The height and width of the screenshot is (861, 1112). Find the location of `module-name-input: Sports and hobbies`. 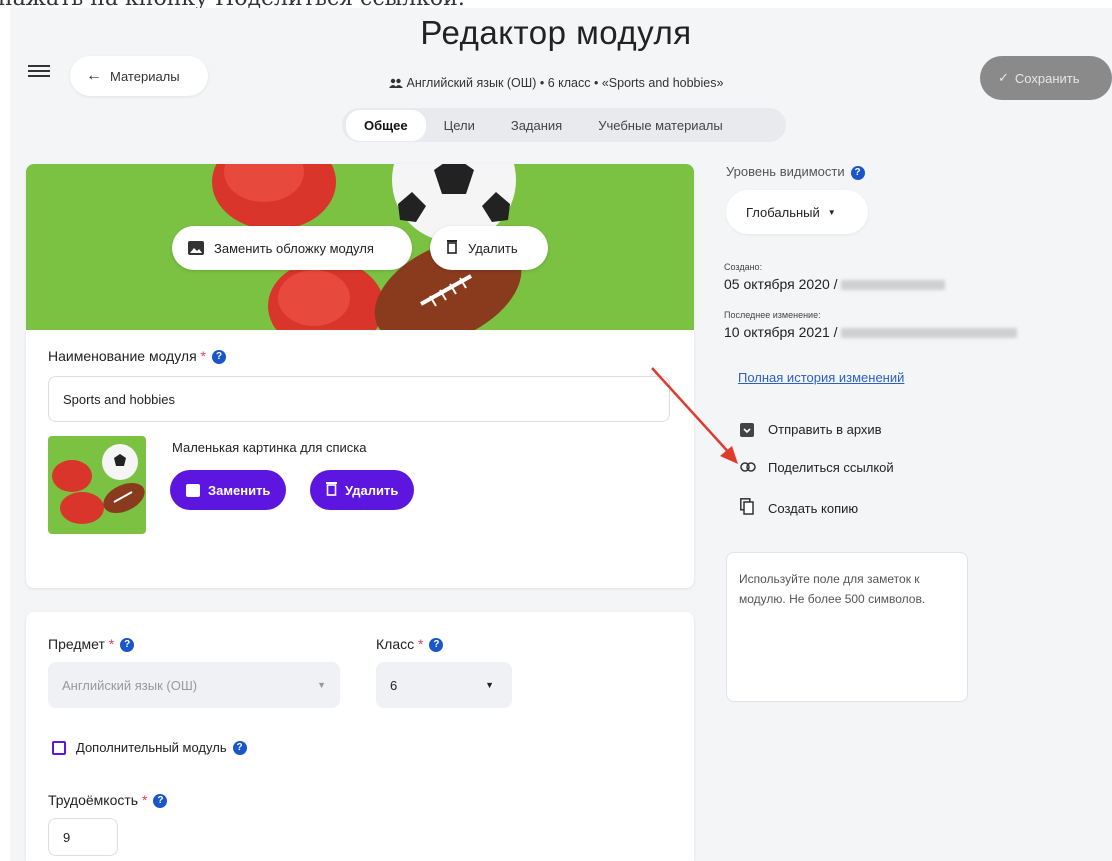

module-name-input: Sports and hobbies is located at coordinates (359, 399).